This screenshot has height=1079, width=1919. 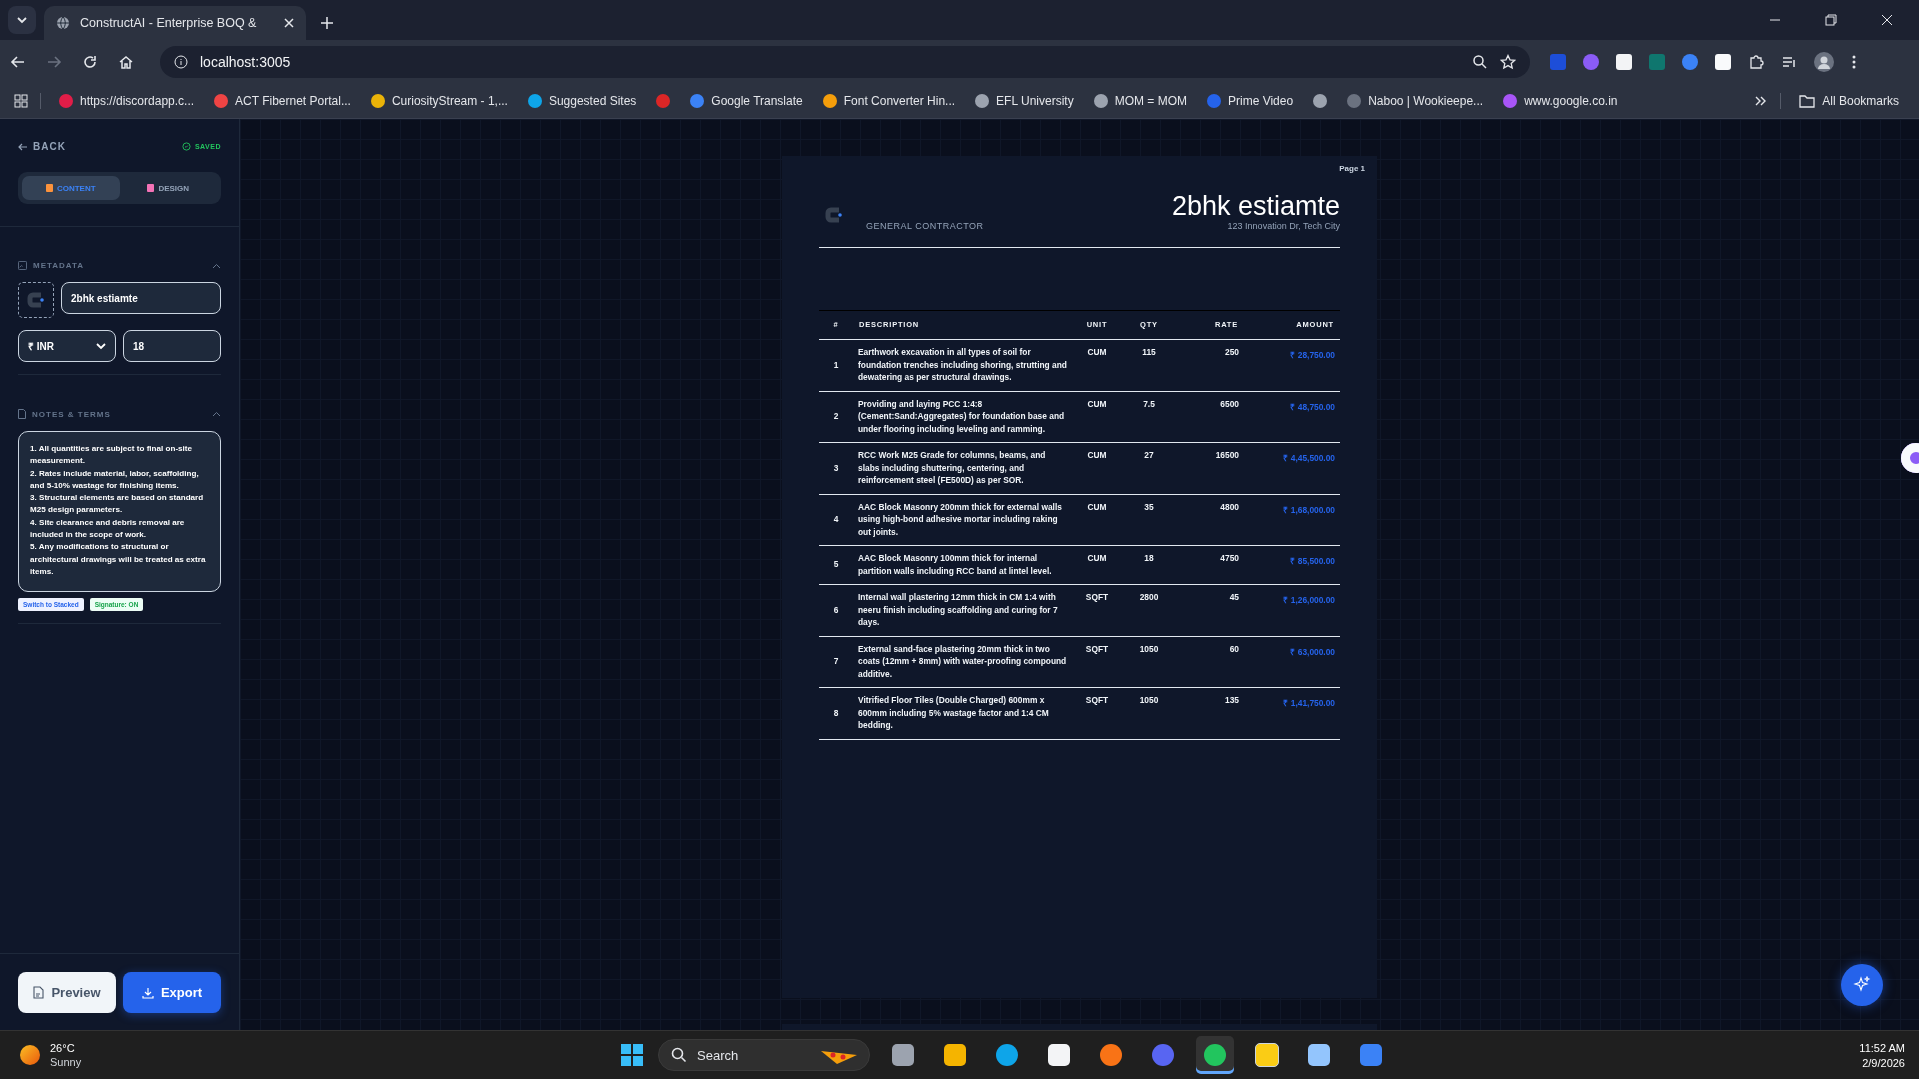 I want to click on home-icon, so click(x=126, y=62).